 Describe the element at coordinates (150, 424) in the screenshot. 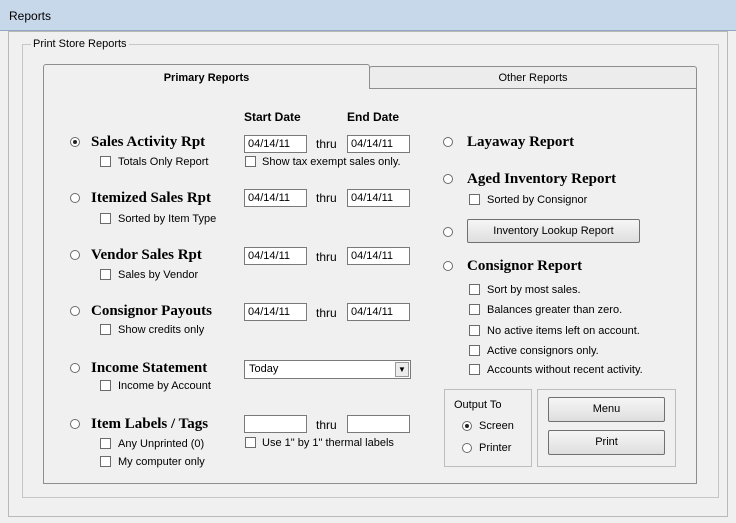

I see `item-labels-label: Item Labels / Tags` at that location.